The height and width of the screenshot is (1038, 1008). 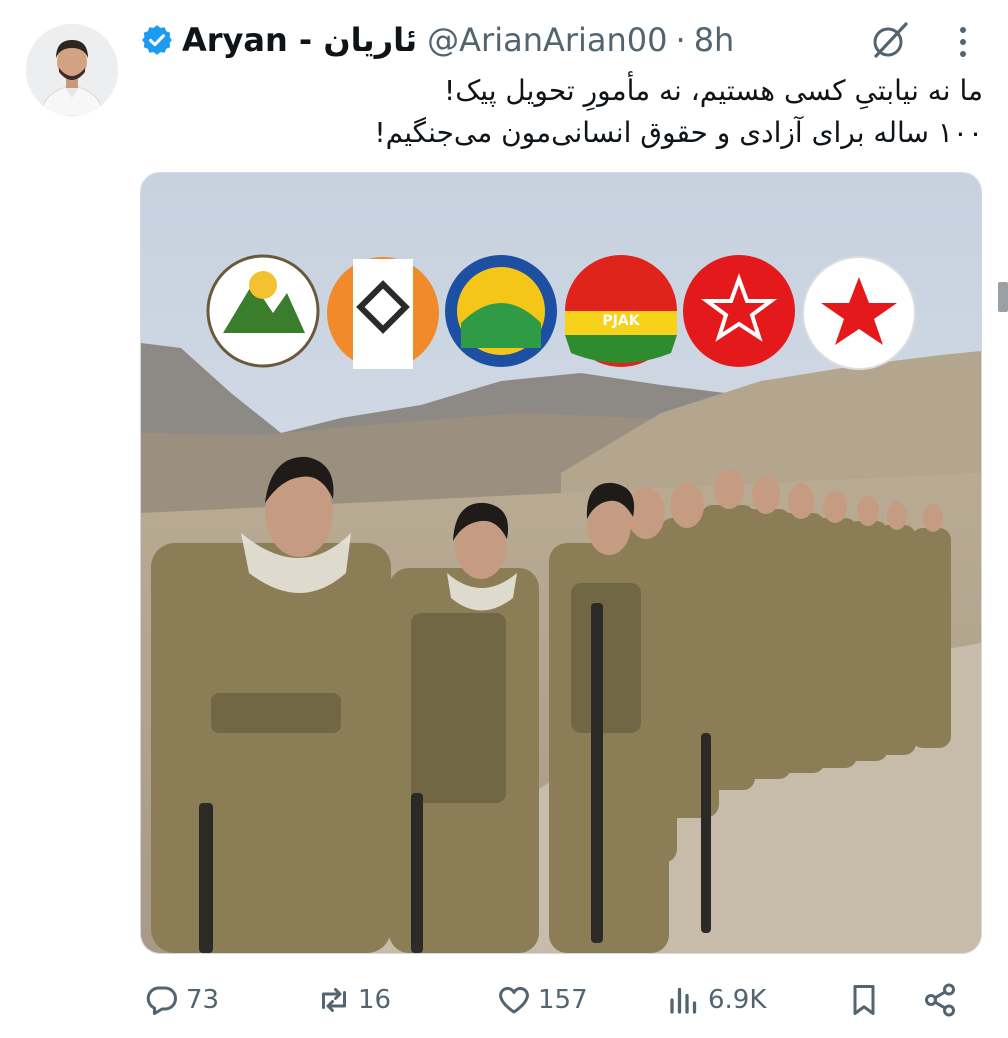 What do you see at coordinates (714, 40) in the screenshot?
I see `timestamp: 8h` at bounding box center [714, 40].